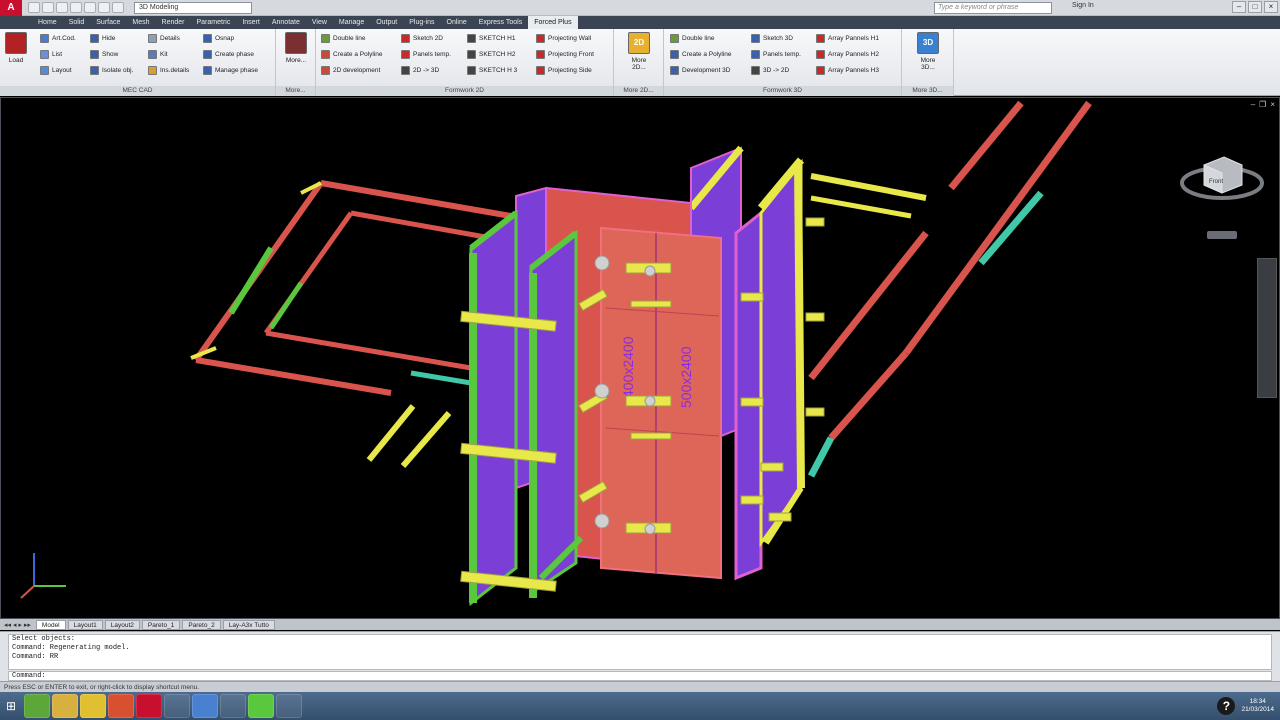 This screenshot has width=1280, height=720. Describe the element at coordinates (491, 38) in the screenshot. I see `sketch-h1-button: SKETCH H1` at that location.